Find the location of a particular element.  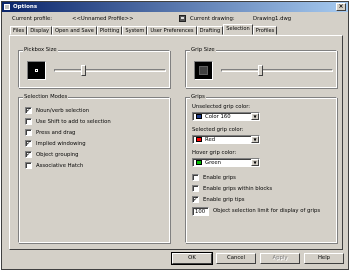

app-icon is located at coordinates (7, 7).